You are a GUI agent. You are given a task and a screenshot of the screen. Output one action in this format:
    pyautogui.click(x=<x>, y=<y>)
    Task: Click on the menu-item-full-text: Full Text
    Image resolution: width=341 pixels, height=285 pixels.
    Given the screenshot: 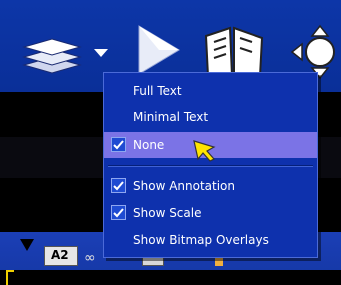 What is the action you would take?
    pyautogui.click(x=210, y=91)
    